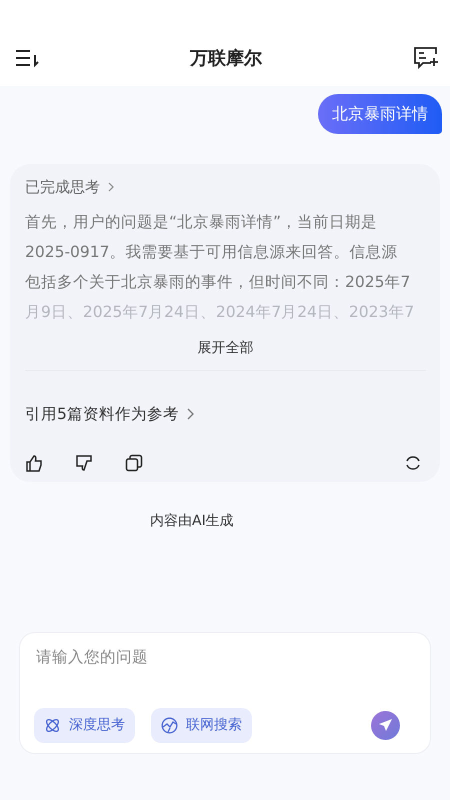  What do you see at coordinates (201, 725) in the screenshot?
I see `web-search-button: 联网搜索` at bounding box center [201, 725].